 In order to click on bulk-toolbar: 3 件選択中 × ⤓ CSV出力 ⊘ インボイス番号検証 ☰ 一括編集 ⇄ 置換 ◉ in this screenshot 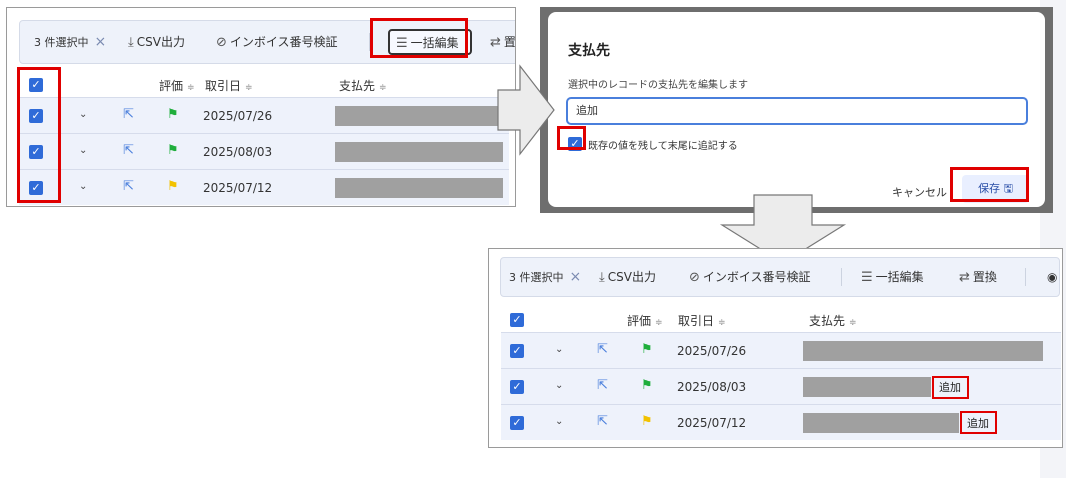, I will do `click(780, 277)`.